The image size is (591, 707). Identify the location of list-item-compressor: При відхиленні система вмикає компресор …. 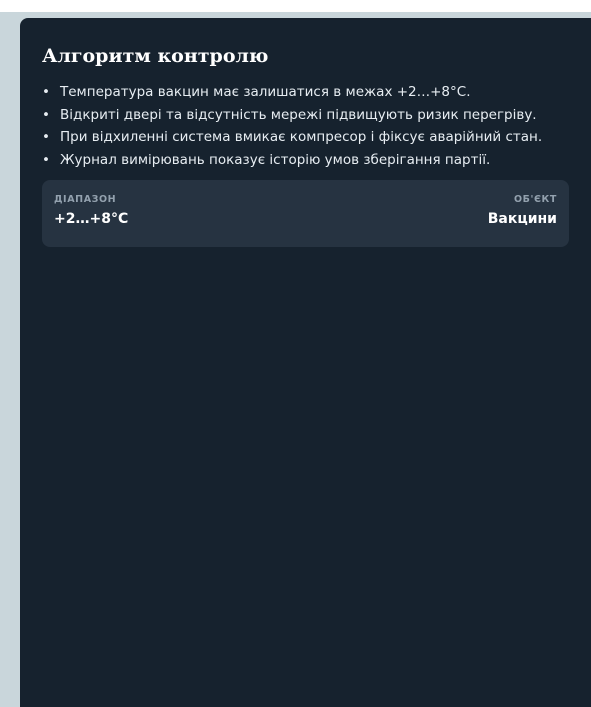
(305, 137).